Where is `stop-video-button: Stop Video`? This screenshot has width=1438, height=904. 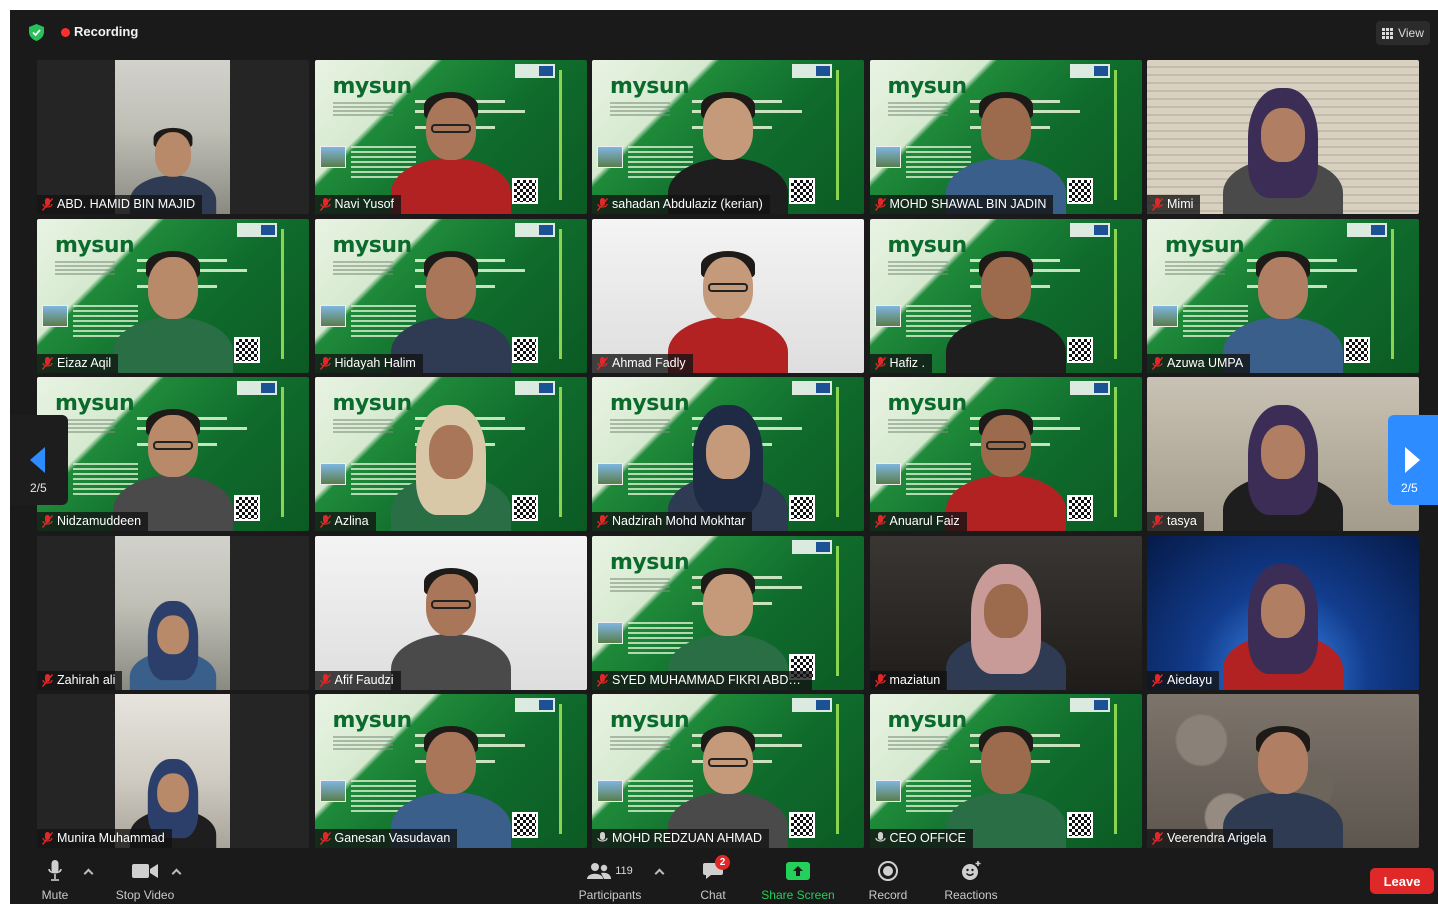
stop-video-button: Stop Video is located at coordinates (145, 881).